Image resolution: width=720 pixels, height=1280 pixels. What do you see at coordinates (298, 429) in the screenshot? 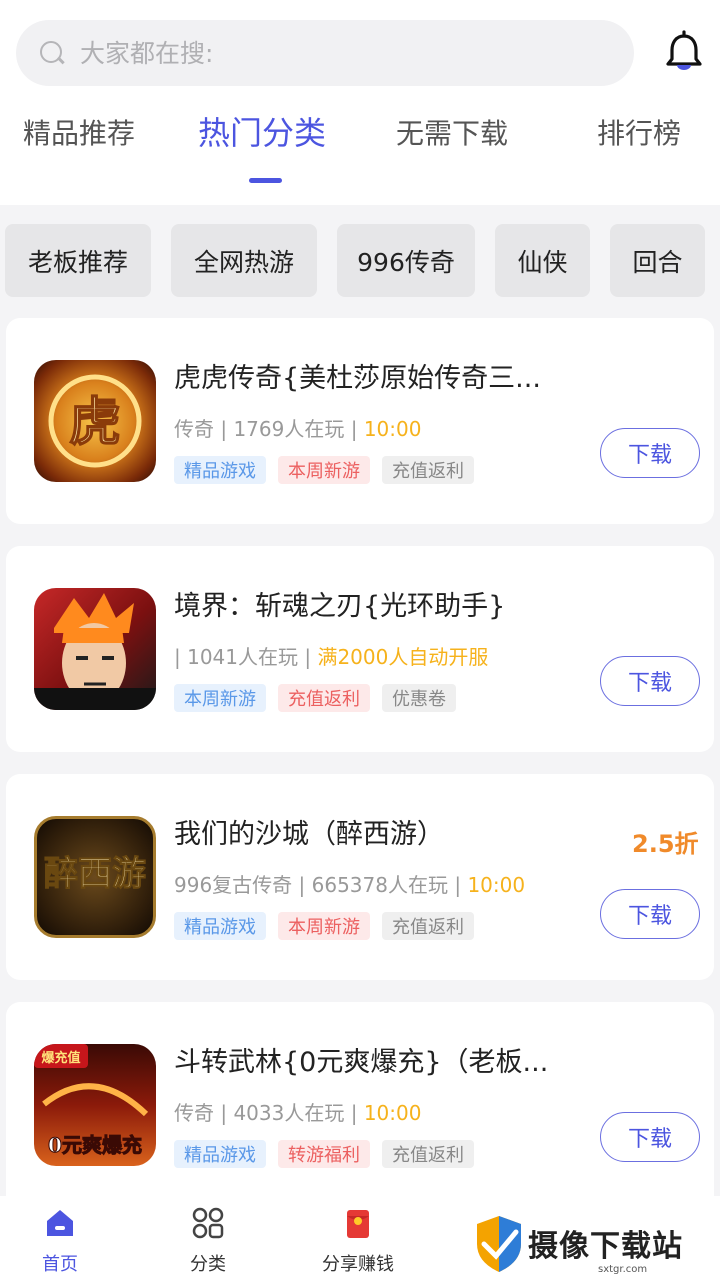
I see `game-meta: 传奇 | 1769人在玩 | 10:00` at bounding box center [298, 429].